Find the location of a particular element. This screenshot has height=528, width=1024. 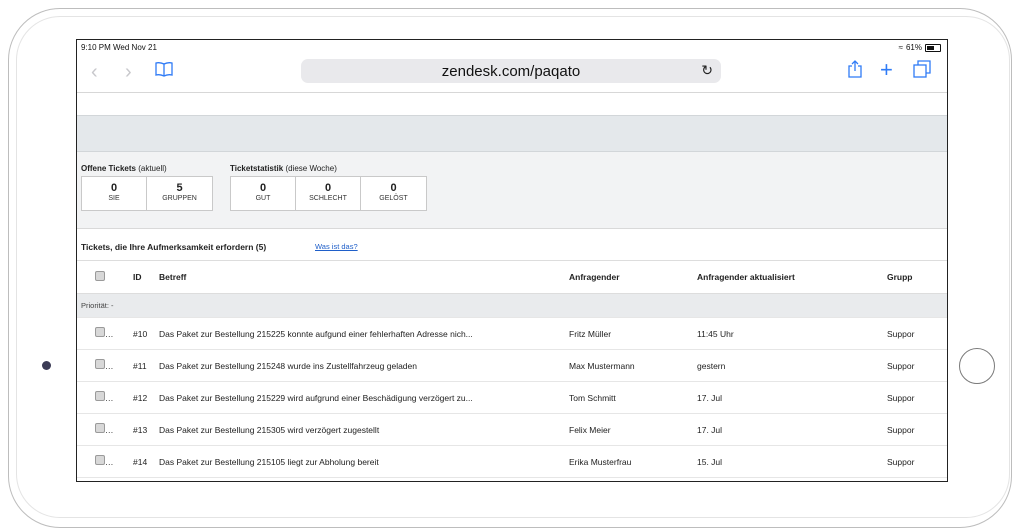

column-header-updated: Anfragender aktualisiert is located at coordinates (792, 277).